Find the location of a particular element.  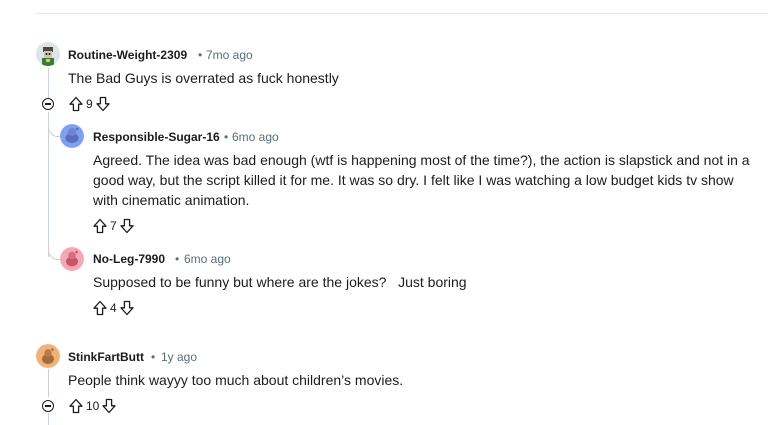

username: Routine-Weight-2309 is located at coordinates (127, 55).